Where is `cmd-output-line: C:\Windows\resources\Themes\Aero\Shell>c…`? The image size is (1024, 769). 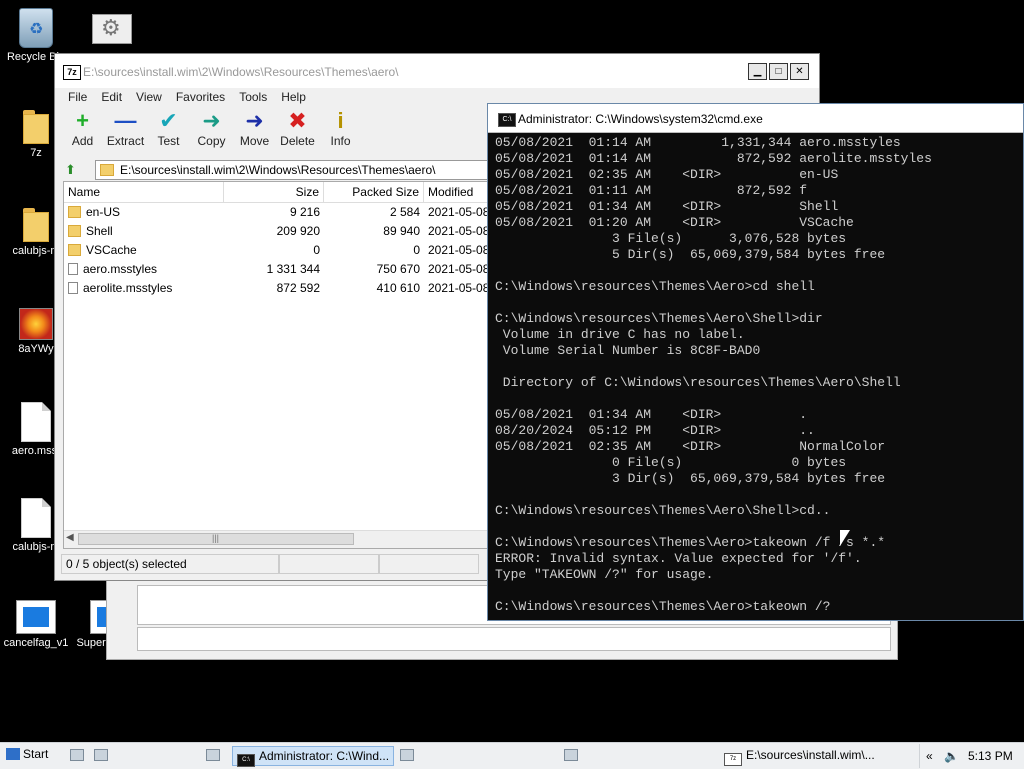
cmd-output-line: C:\Windows\resources\Themes\Aero\Shell>c… is located at coordinates (663, 510).